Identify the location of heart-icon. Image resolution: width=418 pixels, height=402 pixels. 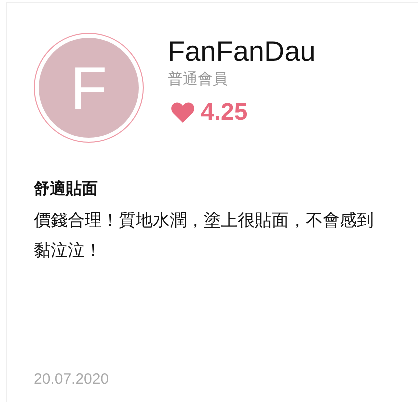
(183, 112).